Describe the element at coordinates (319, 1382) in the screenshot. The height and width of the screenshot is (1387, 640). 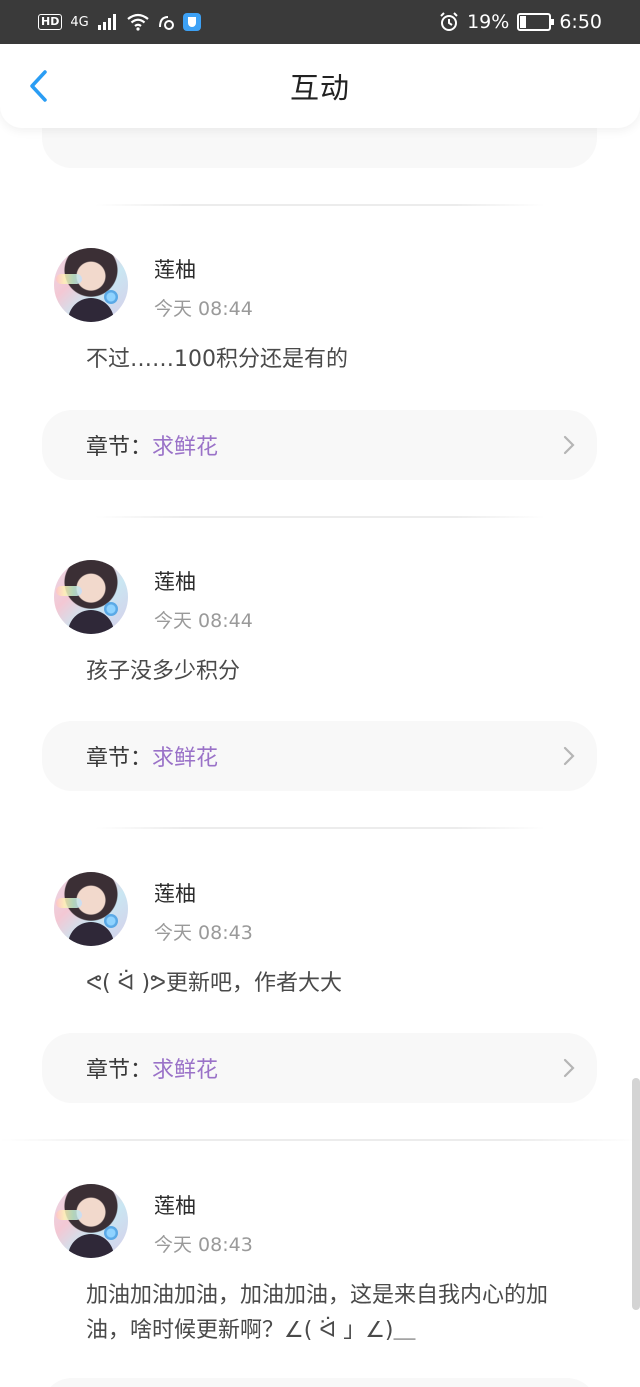
I see `chapter-link-partial` at that location.